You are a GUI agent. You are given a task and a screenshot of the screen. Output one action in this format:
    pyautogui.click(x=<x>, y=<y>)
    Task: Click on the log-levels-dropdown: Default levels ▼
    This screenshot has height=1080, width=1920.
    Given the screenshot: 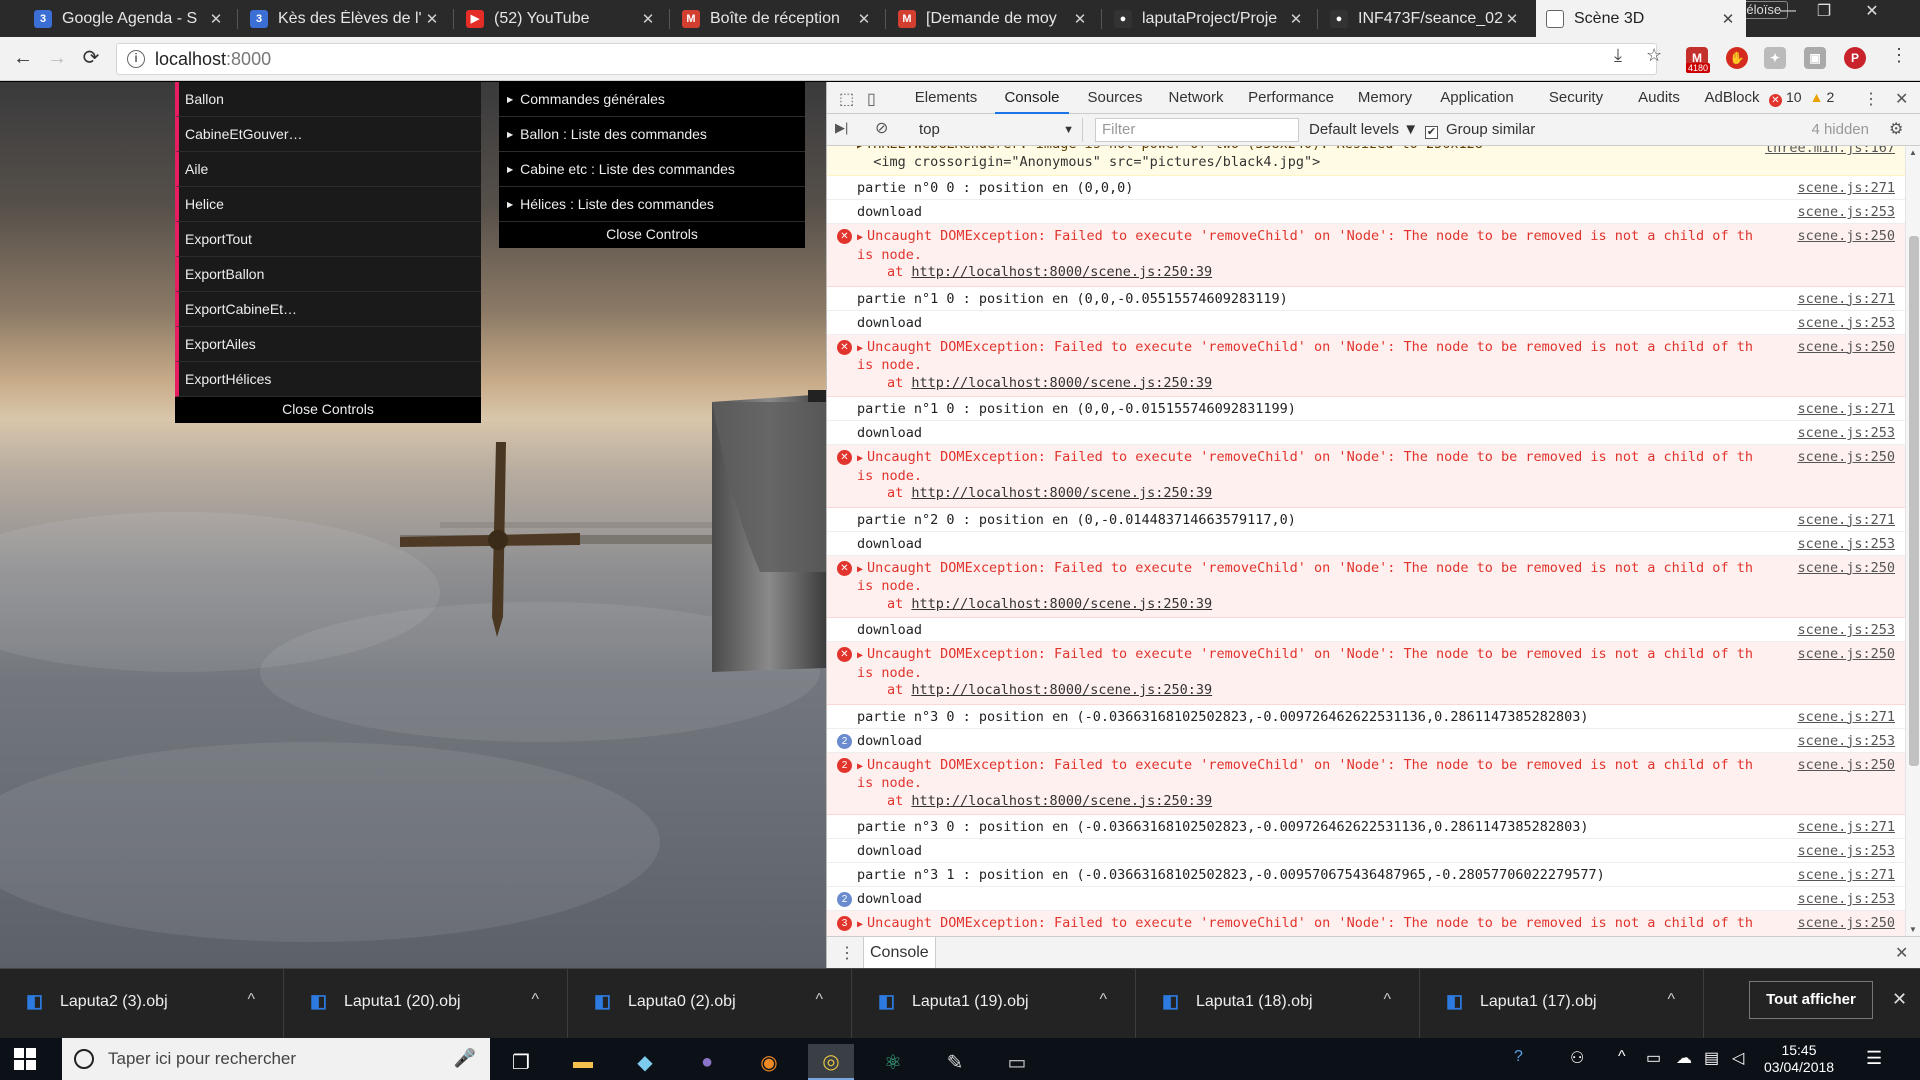 What is the action you would take?
    pyautogui.click(x=1363, y=130)
    